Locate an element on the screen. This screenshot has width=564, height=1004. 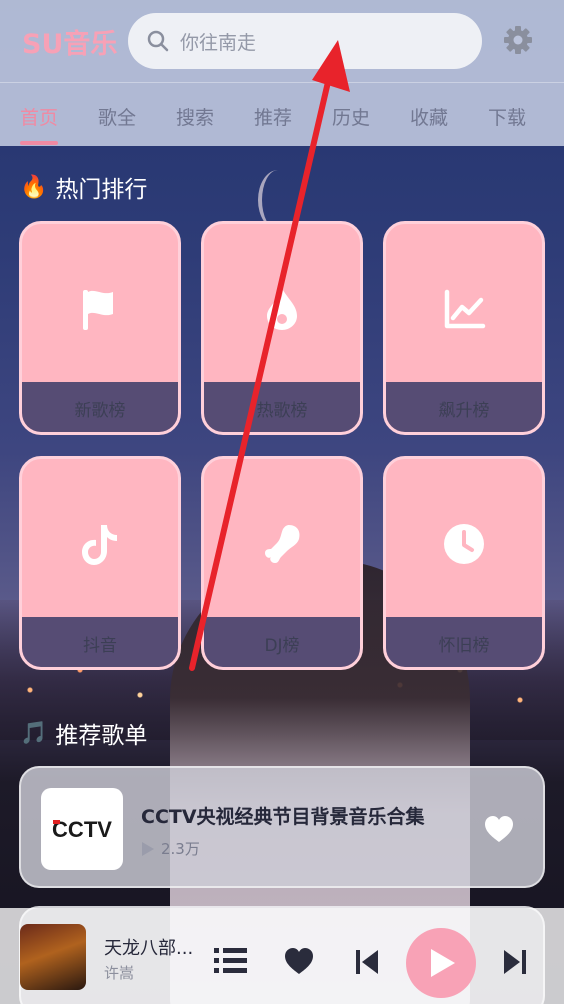
flame-icon is located at coordinates (282, 310).